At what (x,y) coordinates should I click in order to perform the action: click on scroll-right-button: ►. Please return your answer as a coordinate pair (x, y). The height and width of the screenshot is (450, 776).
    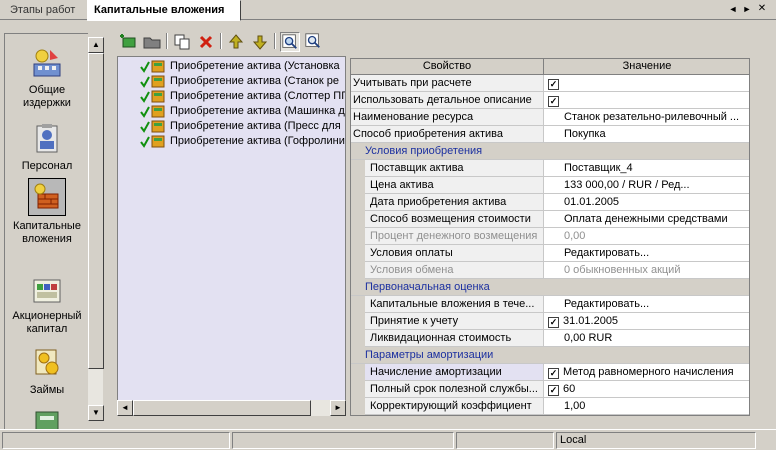
    Looking at the image, I should click on (338, 408).